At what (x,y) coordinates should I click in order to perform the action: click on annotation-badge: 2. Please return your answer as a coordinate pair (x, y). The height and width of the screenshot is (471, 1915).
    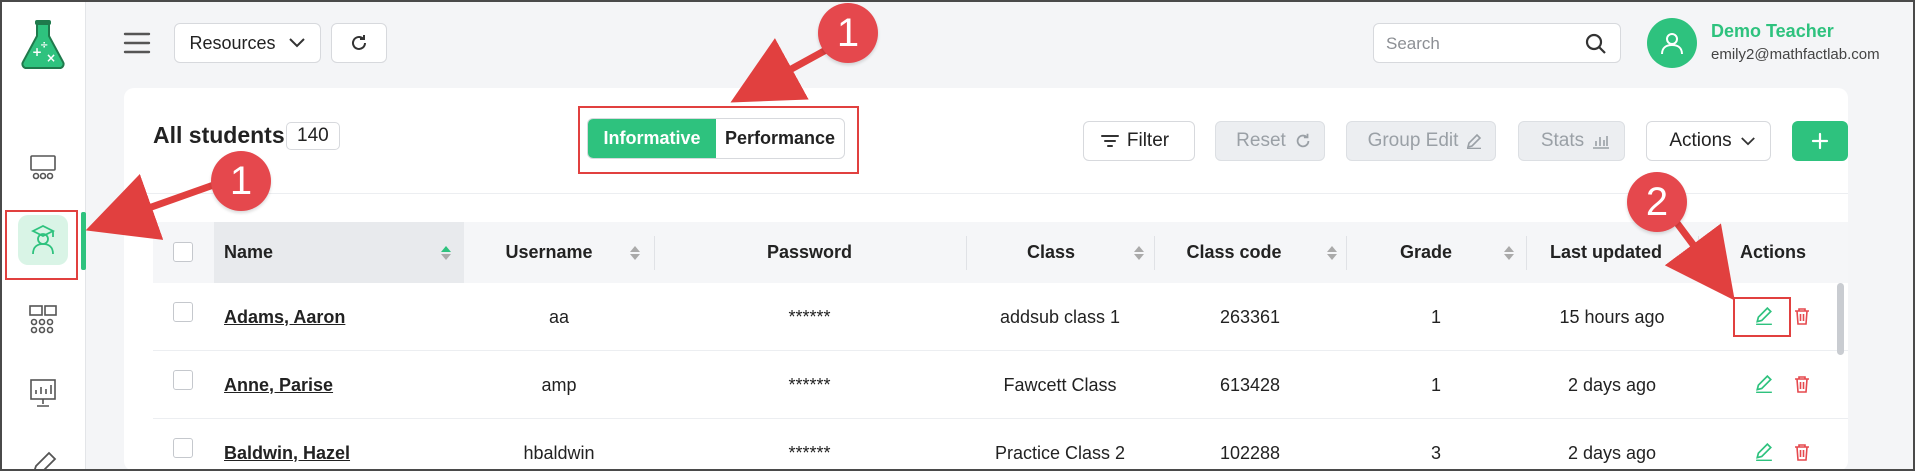
    Looking at the image, I should click on (1657, 202).